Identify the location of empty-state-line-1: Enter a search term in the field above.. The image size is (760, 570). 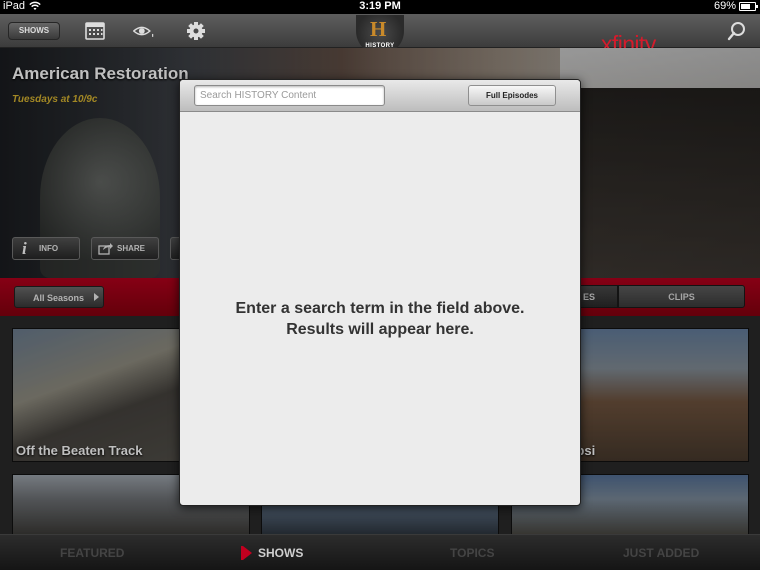
(380, 308).